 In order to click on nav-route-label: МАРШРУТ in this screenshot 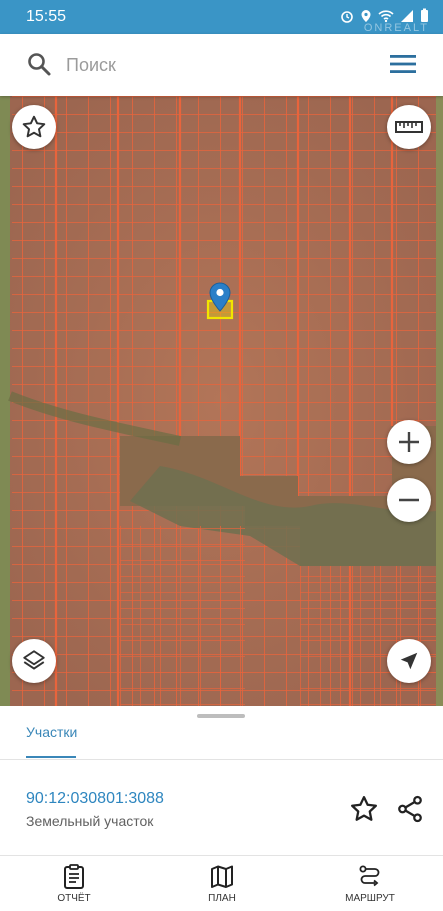, I will do `click(370, 898)`.